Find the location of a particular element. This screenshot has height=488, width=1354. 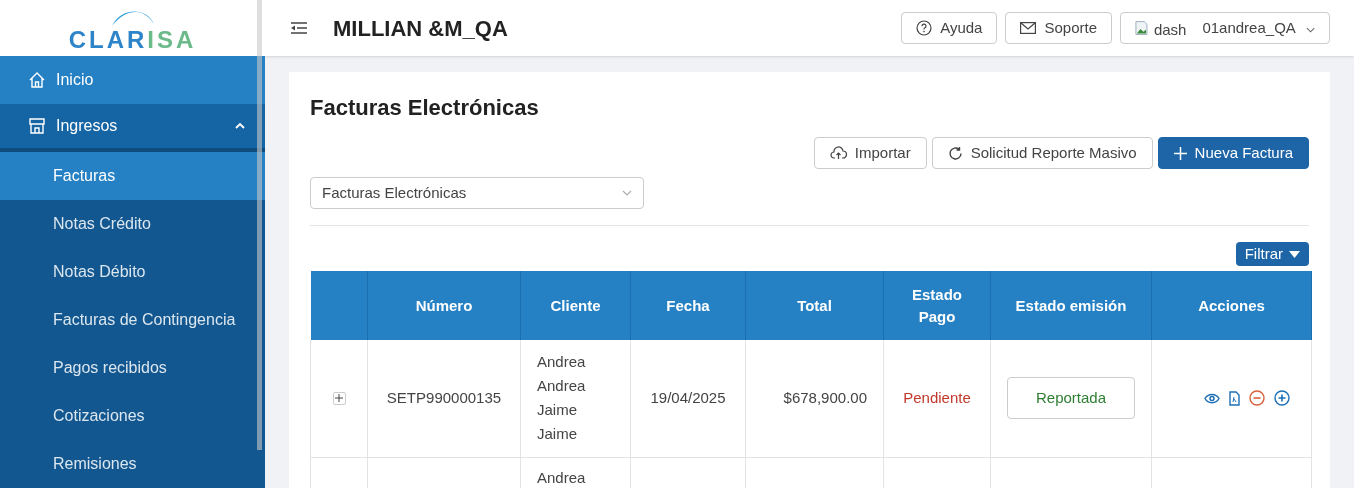

column-header: Total is located at coordinates (814, 305).